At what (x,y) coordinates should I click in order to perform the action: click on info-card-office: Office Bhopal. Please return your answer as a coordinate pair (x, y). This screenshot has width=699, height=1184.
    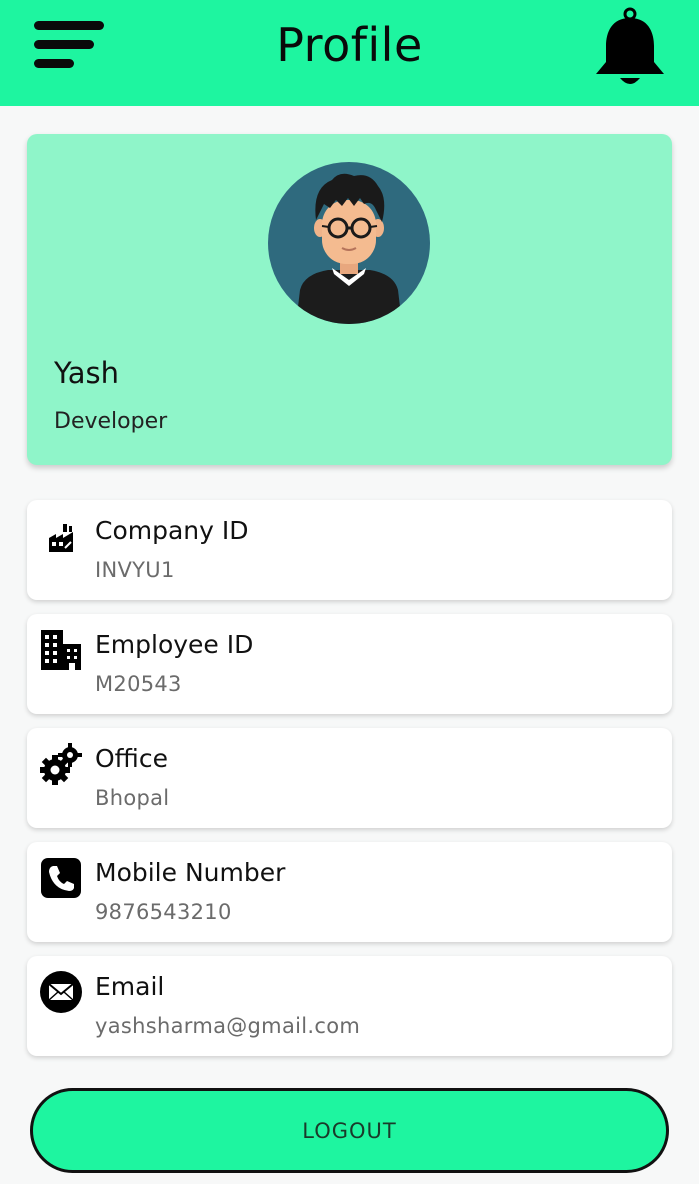
    Looking at the image, I should click on (349, 778).